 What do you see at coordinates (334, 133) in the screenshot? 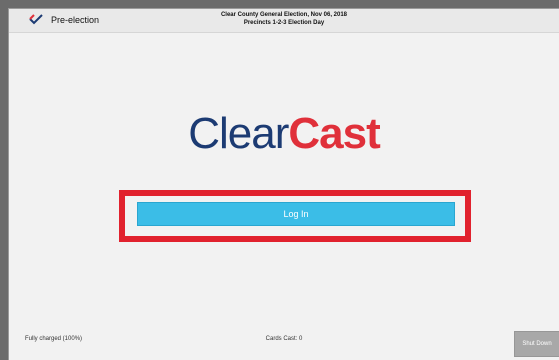
I see `logo-text-cast: Cast` at bounding box center [334, 133].